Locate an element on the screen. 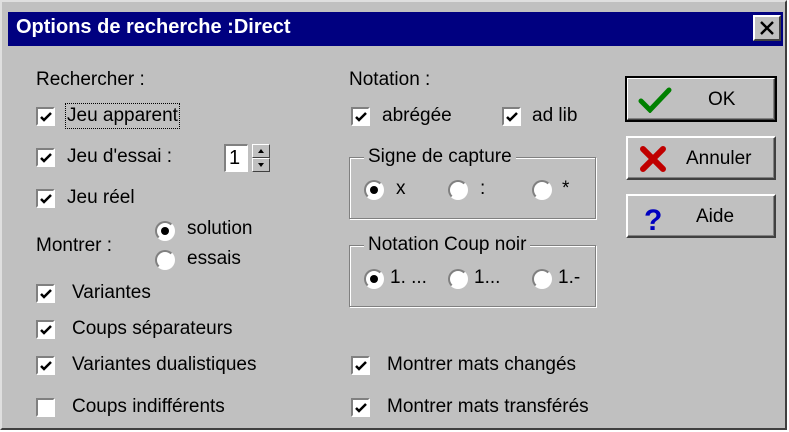 This screenshot has height=432, width=789. ok-label: OK is located at coordinates (722, 99).